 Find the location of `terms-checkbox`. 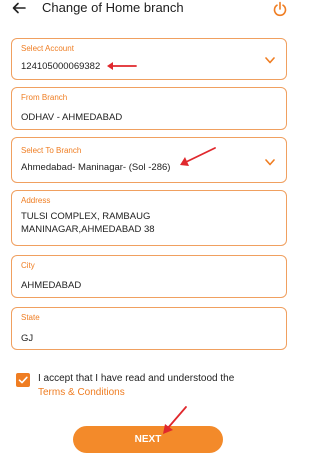

terms-checkbox is located at coordinates (23, 380).